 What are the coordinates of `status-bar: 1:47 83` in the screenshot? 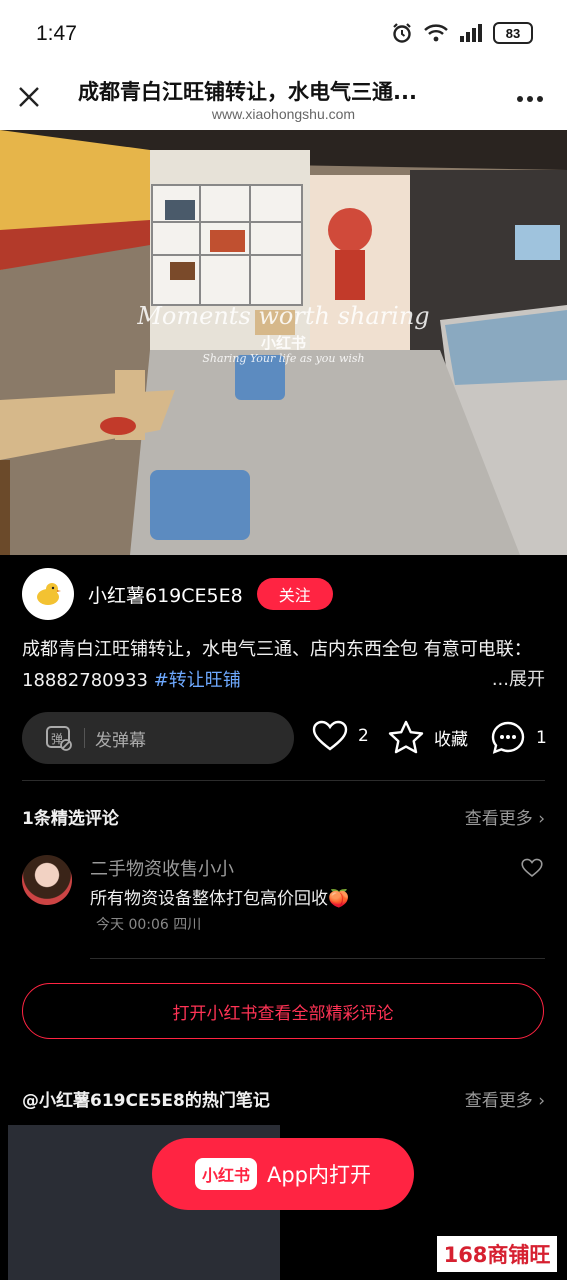 It's located at (283, 35).